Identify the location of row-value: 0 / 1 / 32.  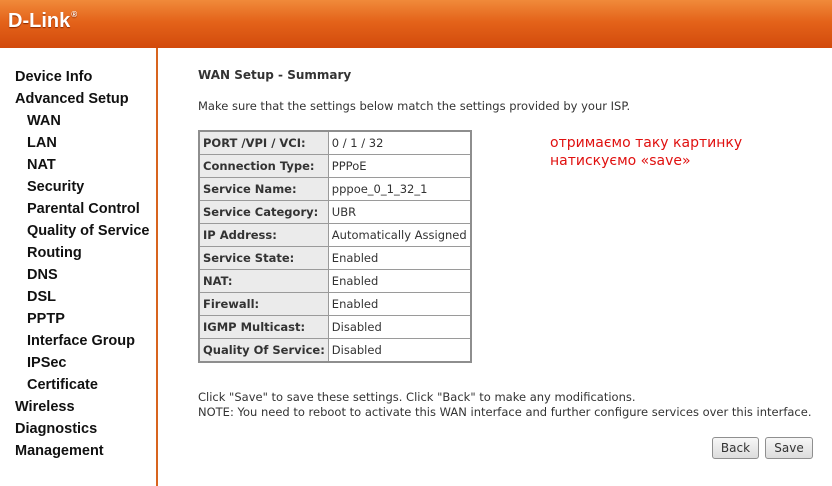
(399, 142).